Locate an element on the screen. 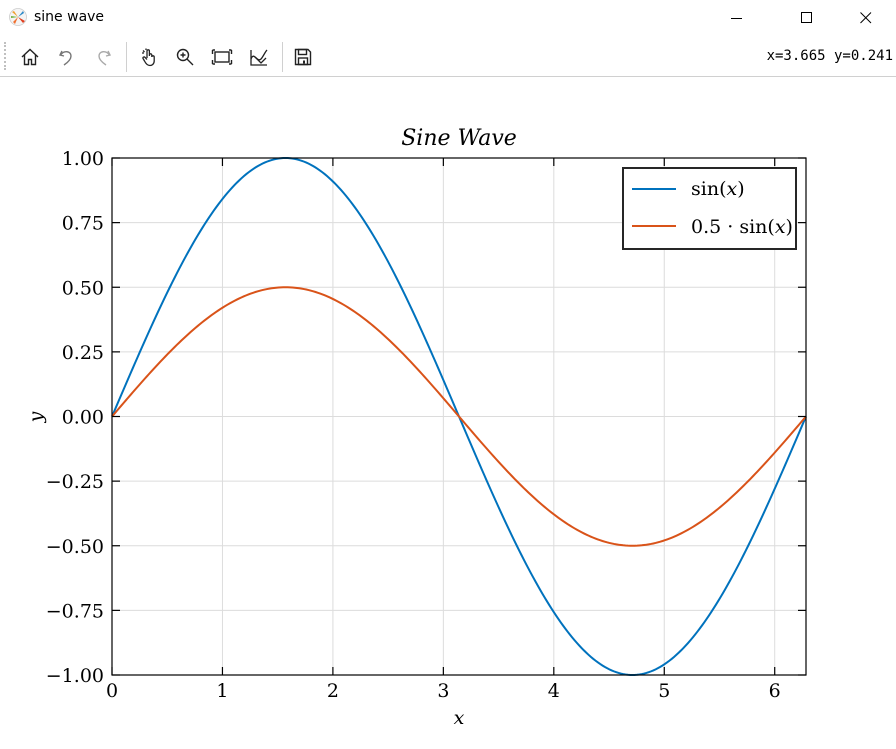  legend: sin(x) 0.5 · sin(x) is located at coordinates (709, 208).